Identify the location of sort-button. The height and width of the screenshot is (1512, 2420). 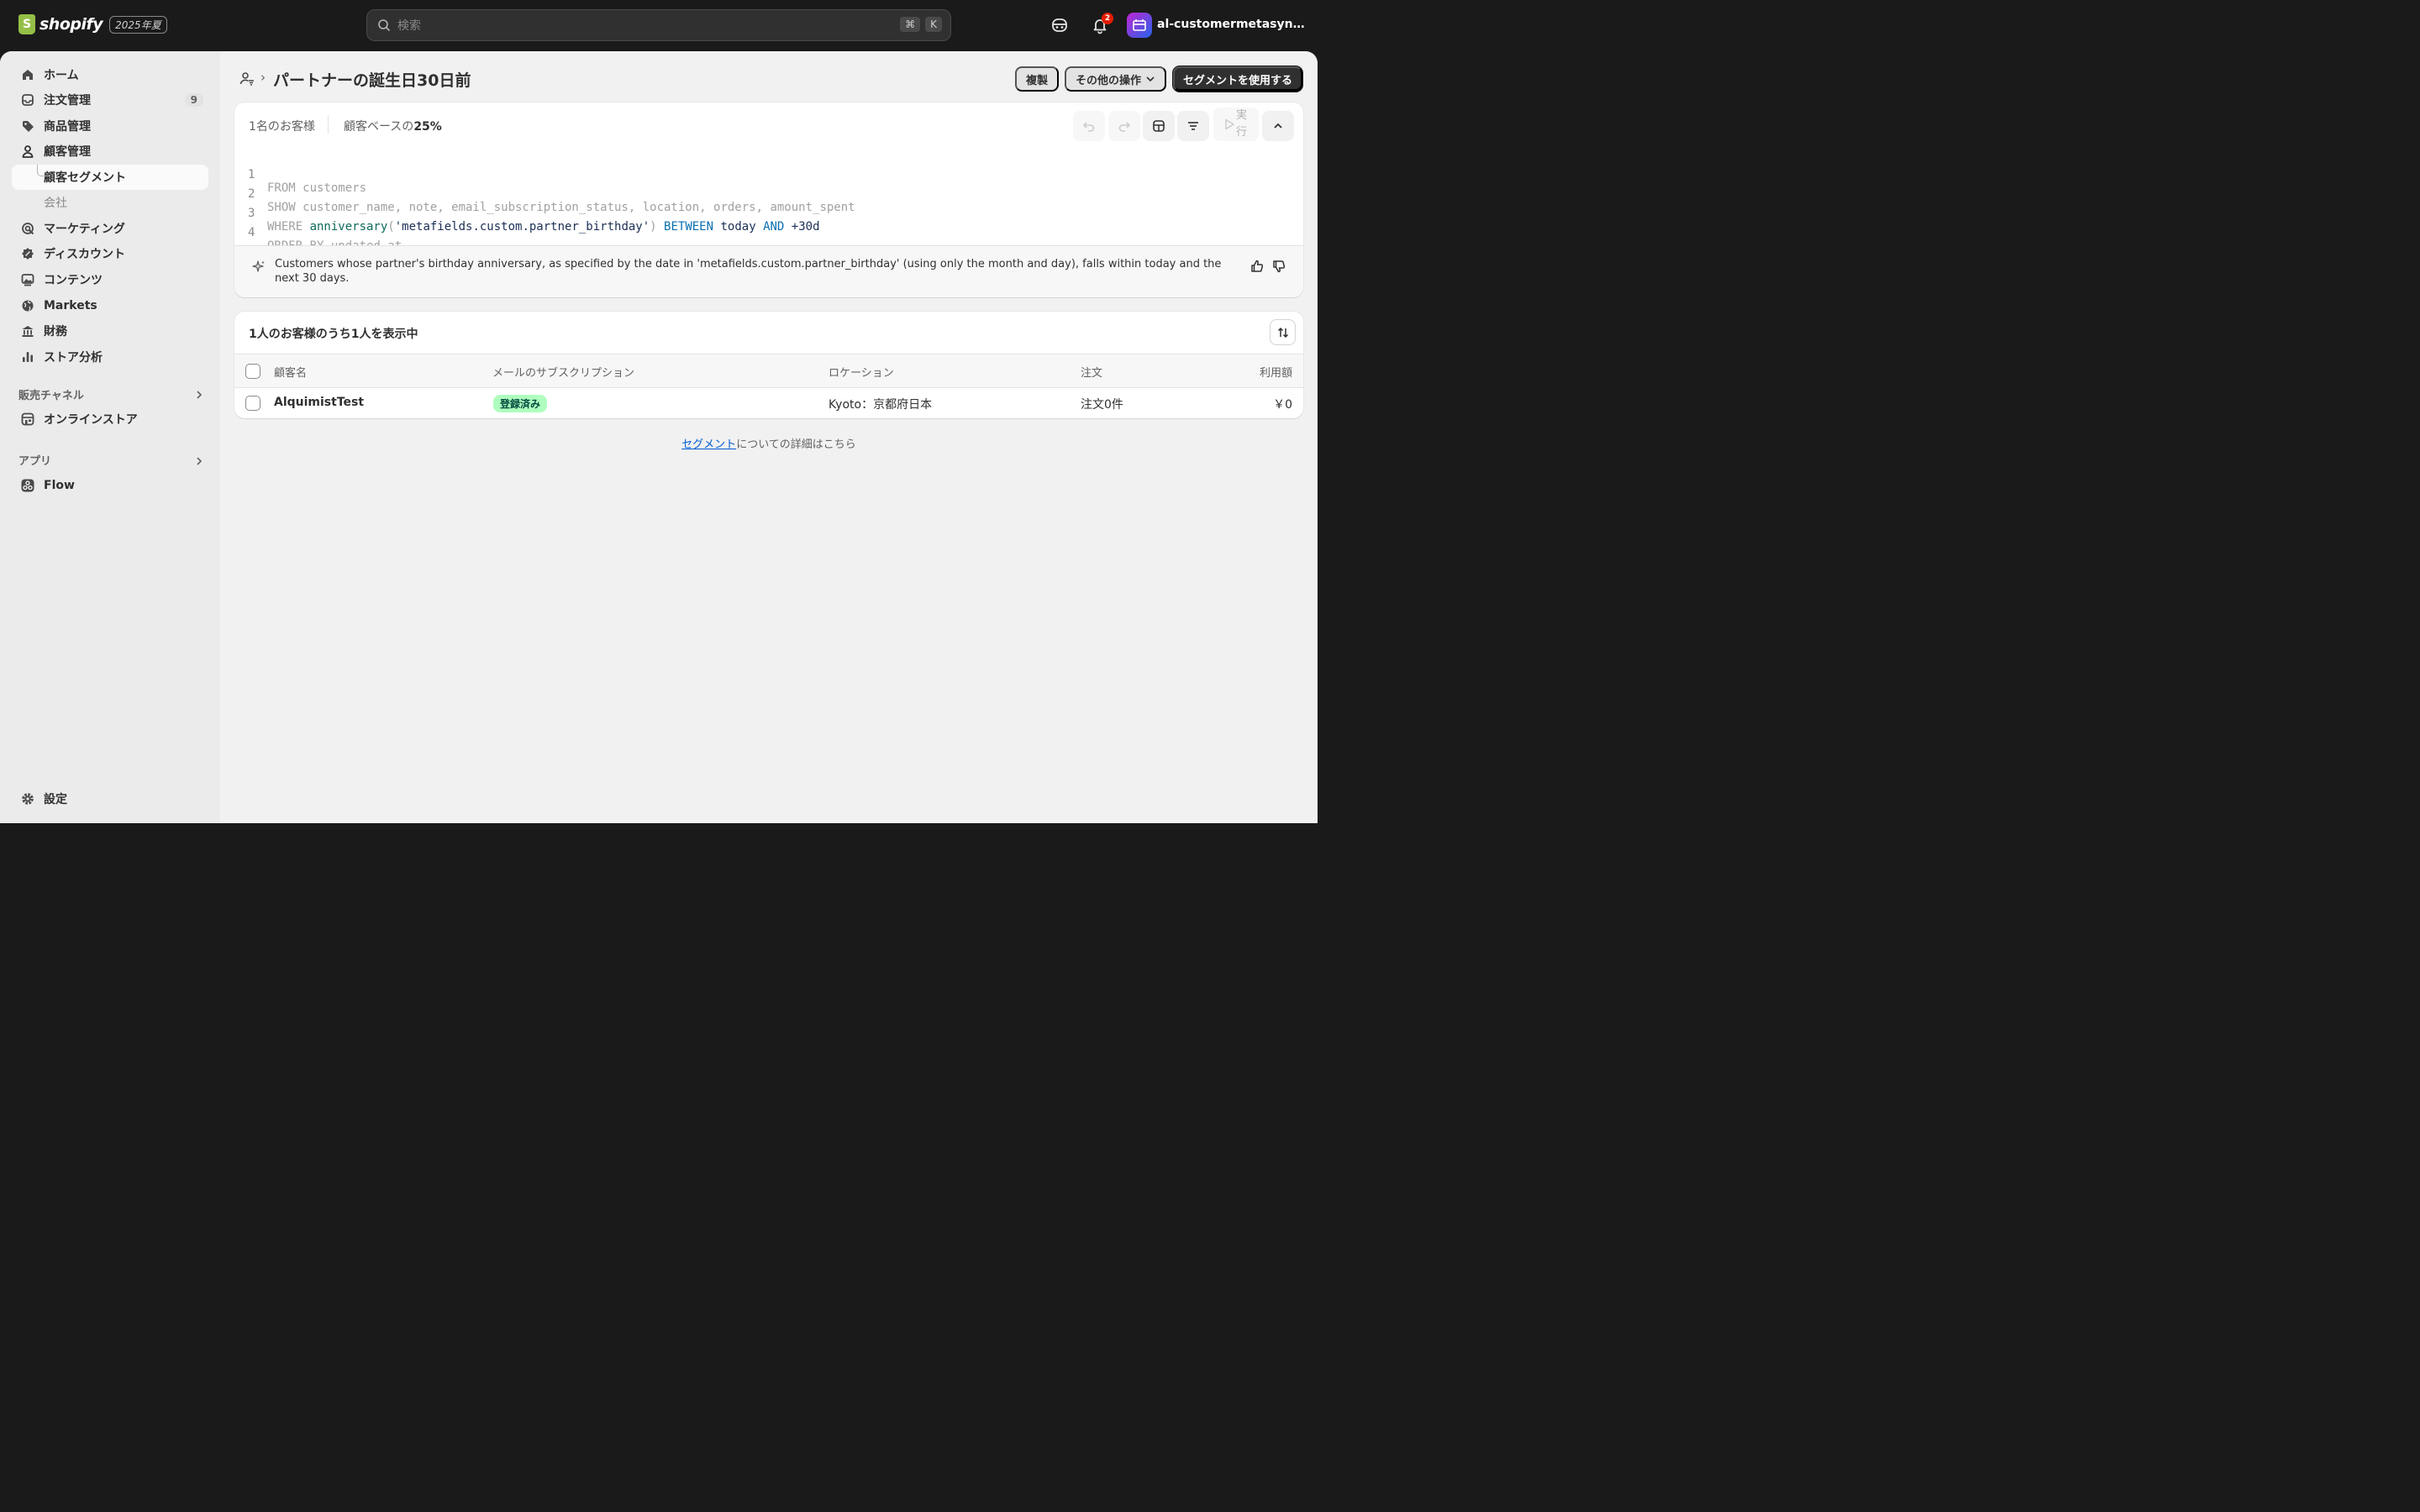
(1283, 332).